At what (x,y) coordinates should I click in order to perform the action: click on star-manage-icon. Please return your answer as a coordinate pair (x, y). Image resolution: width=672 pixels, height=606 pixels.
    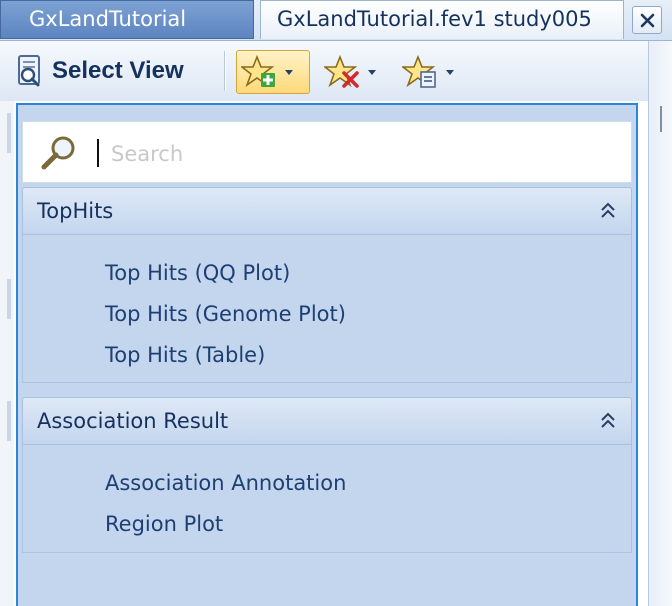
    Looking at the image, I should click on (419, 71).